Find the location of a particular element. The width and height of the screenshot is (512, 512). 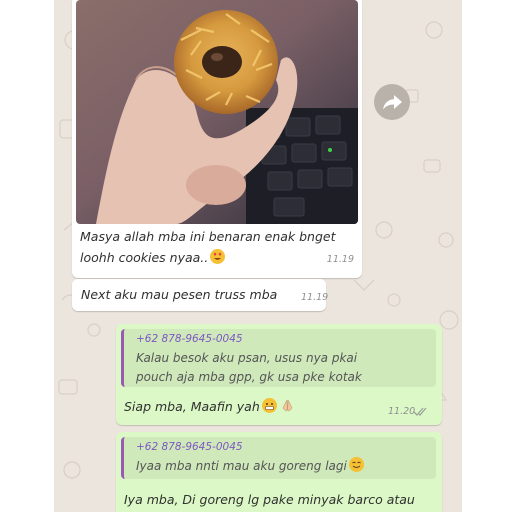

quoted-line-2: pouch aja mba gpp, gk usa pke kotak is located at coordinates (249, 377).